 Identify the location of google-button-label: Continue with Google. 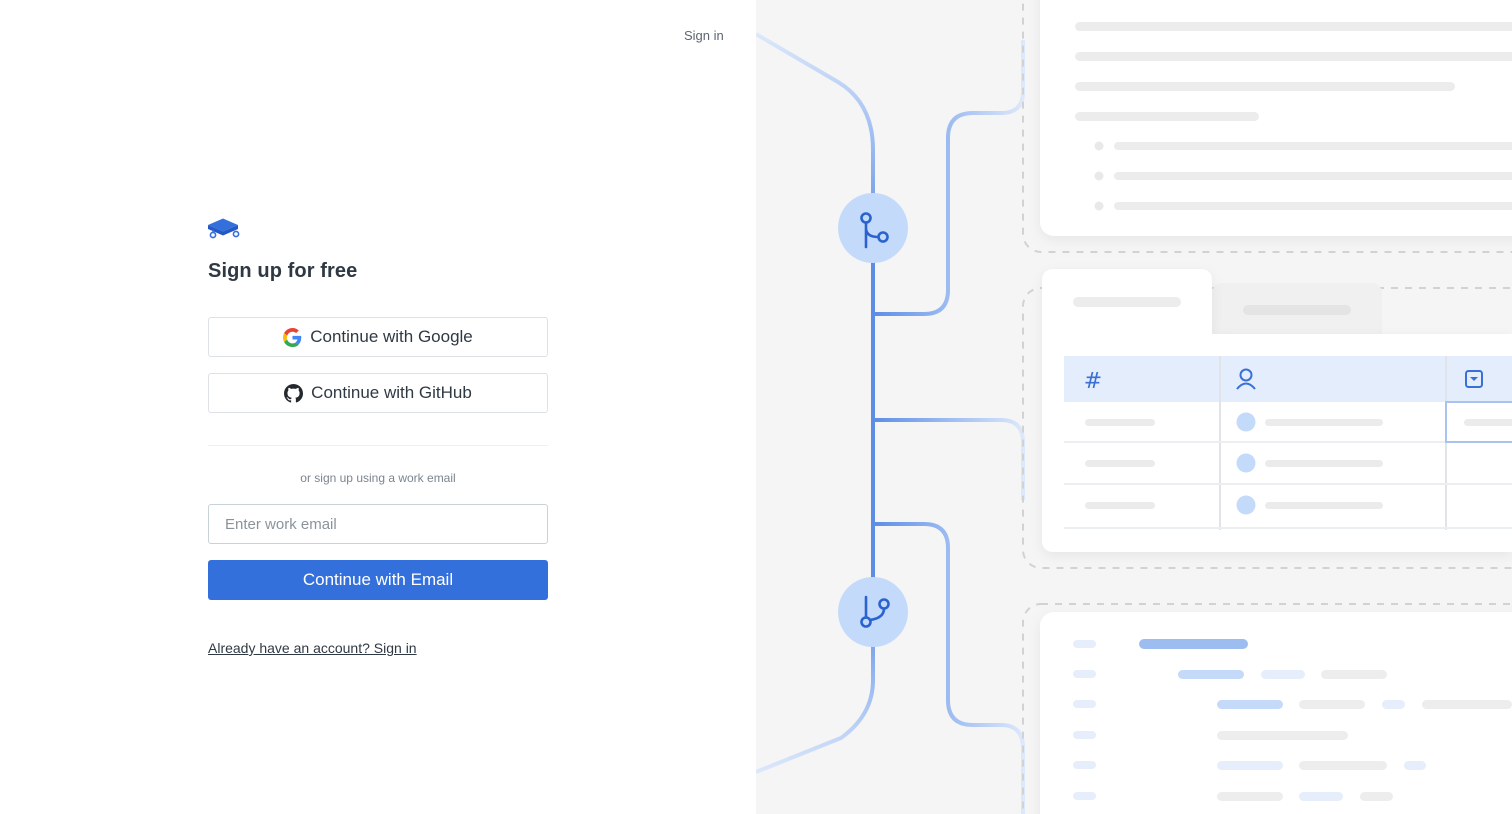
(391, 336).